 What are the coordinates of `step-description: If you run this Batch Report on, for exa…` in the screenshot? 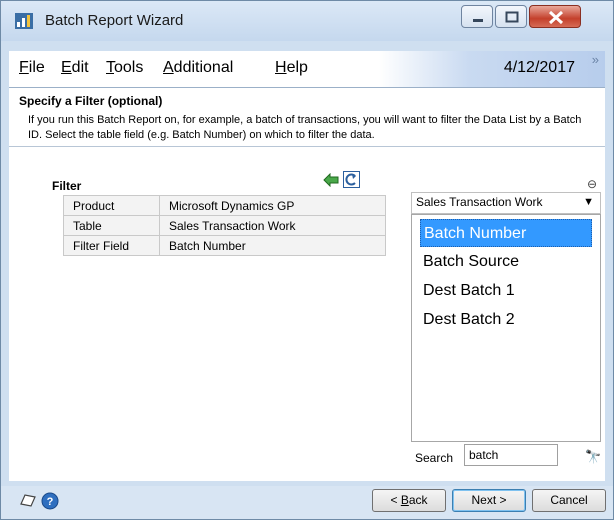 It's located at (305, 127).